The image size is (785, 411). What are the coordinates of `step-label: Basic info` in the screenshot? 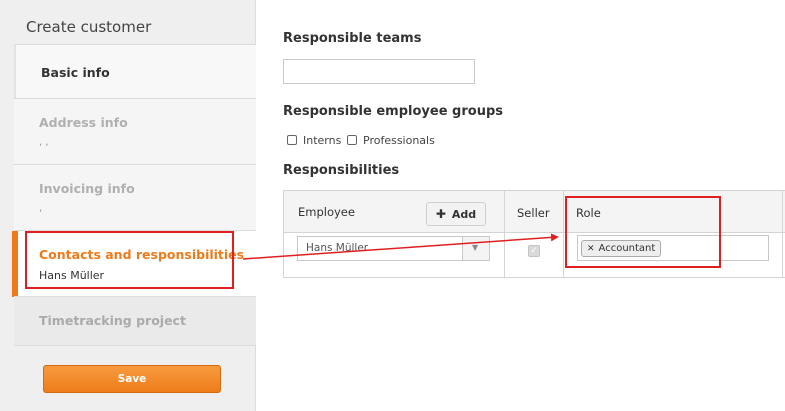 It's located at (75, 72).